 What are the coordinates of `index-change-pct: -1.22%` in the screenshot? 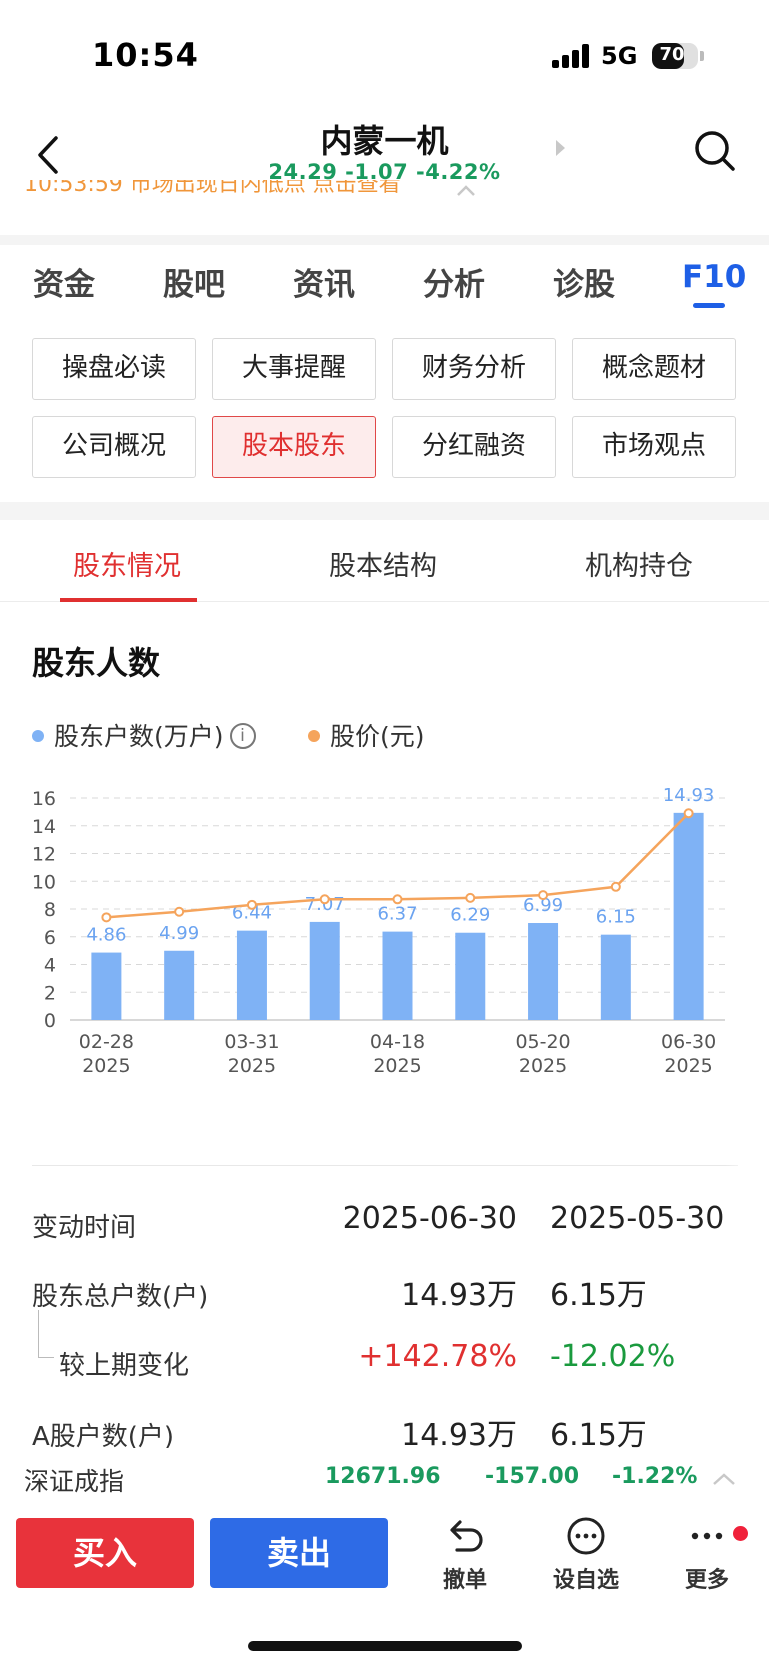 It's located at (655, 1476).